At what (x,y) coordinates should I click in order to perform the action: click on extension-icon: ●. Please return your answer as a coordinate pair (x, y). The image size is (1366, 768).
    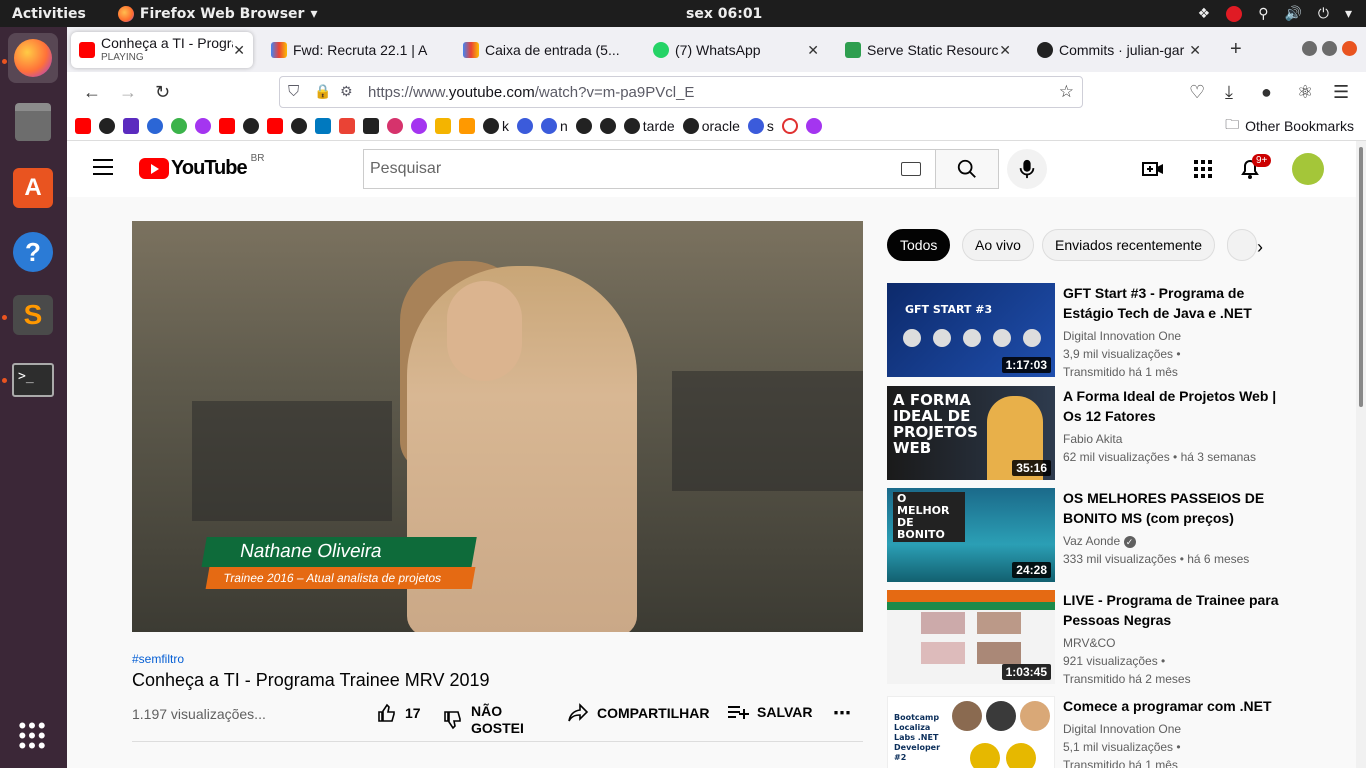
    Looking at the image, I should click on (1266, 92).